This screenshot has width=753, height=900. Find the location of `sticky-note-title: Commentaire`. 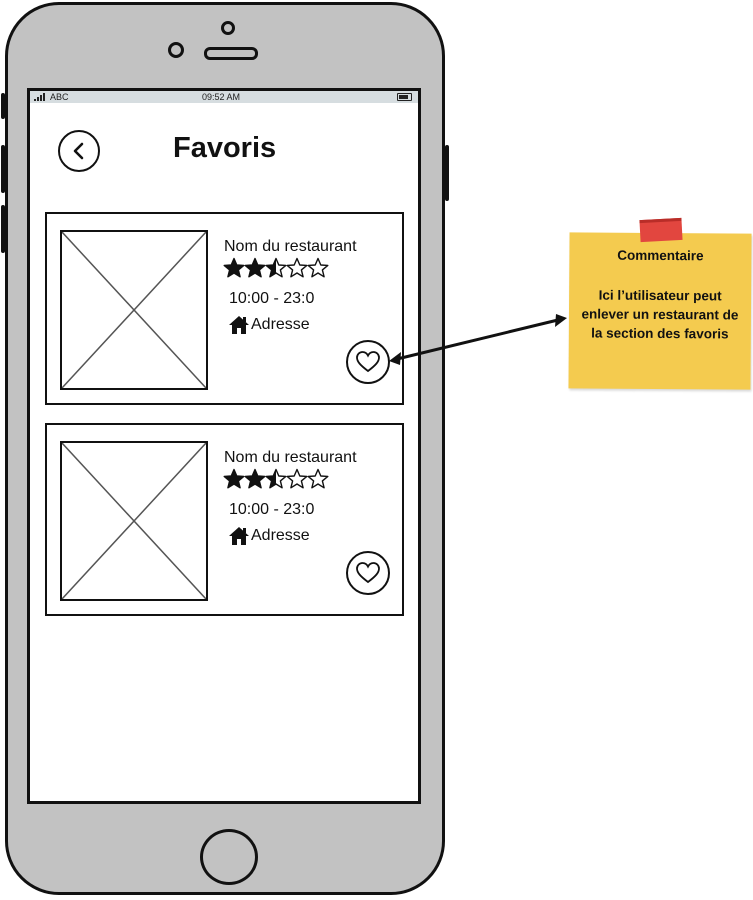

sticky-note-title: Commentaire is located at coordinates (660, 255).